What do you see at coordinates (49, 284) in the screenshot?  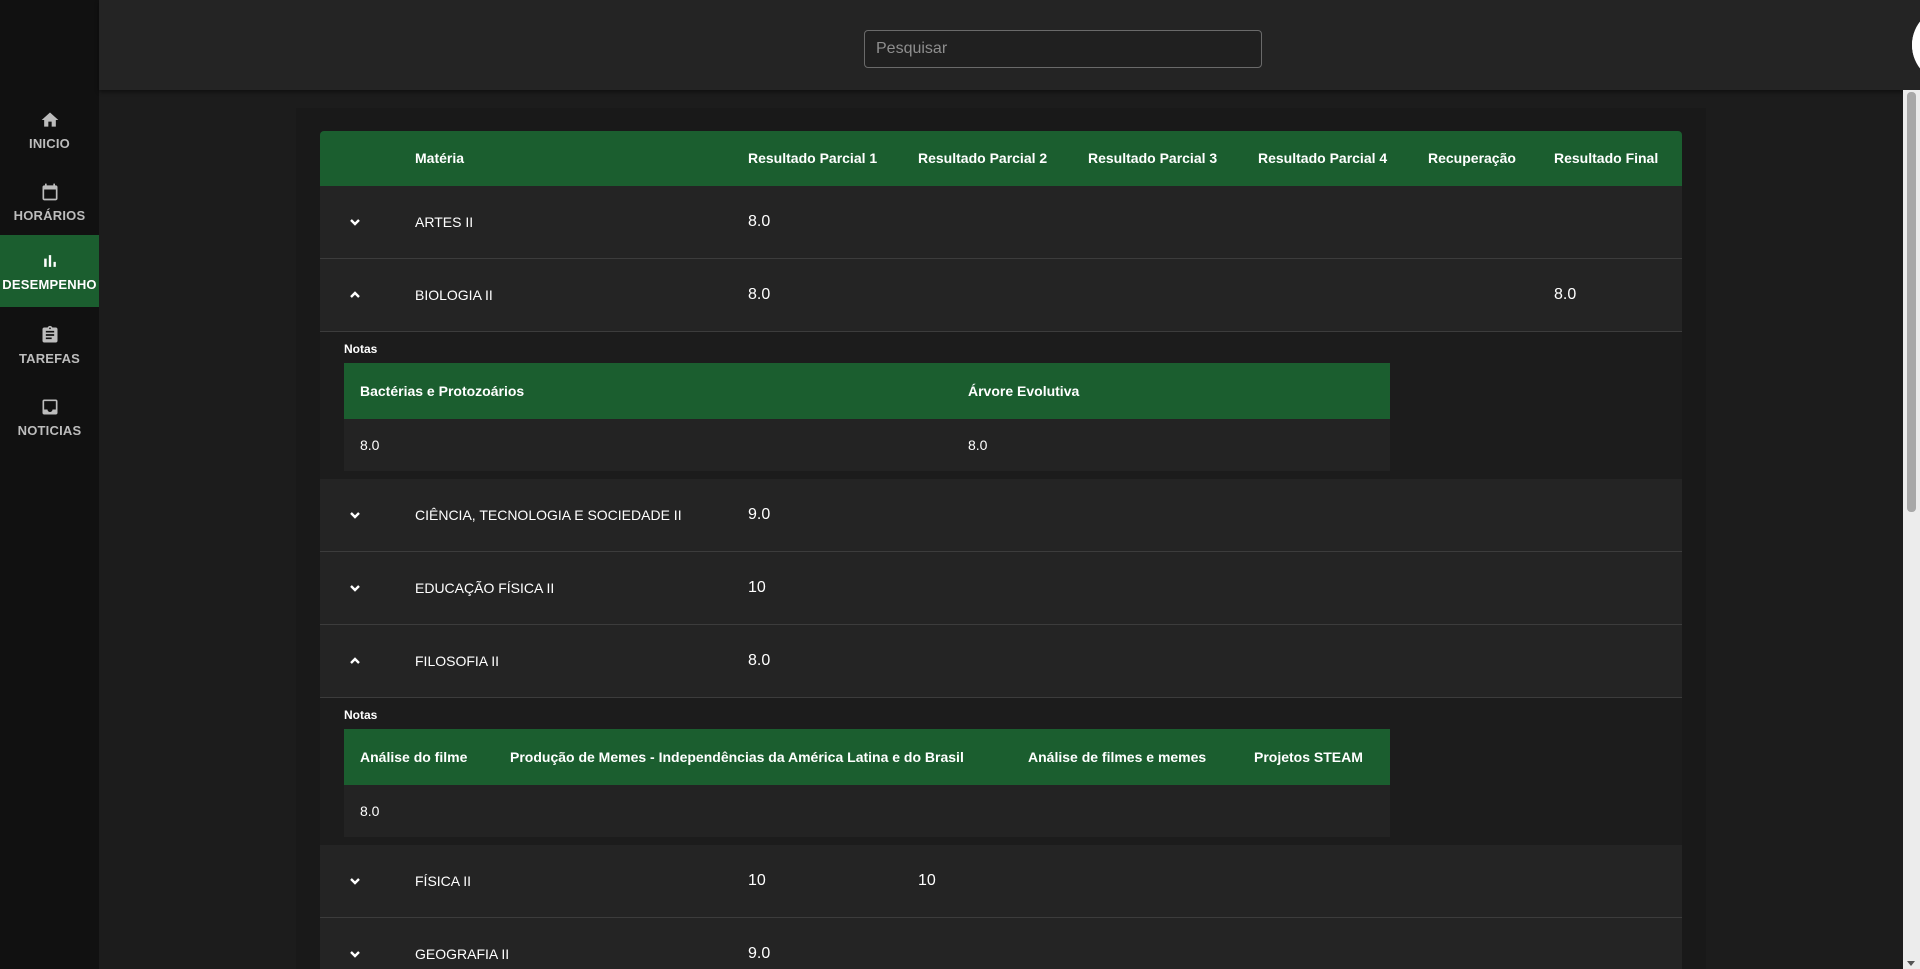 I see `sidebar-item-label: DESEMPENHO` at bounding box center [49, 284].